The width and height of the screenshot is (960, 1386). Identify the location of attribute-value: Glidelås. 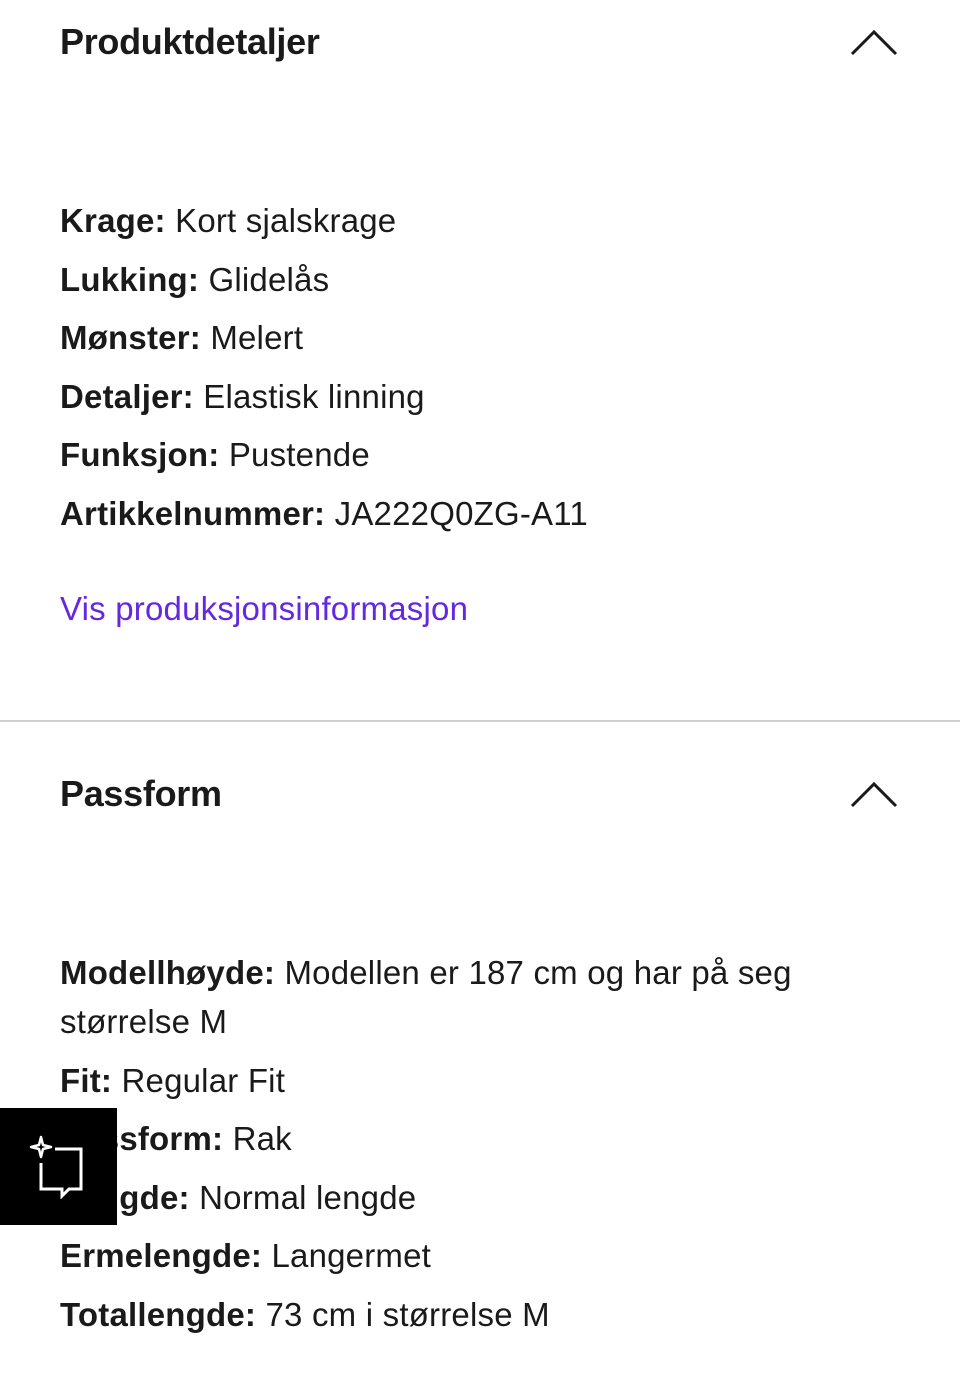
(269, 279).